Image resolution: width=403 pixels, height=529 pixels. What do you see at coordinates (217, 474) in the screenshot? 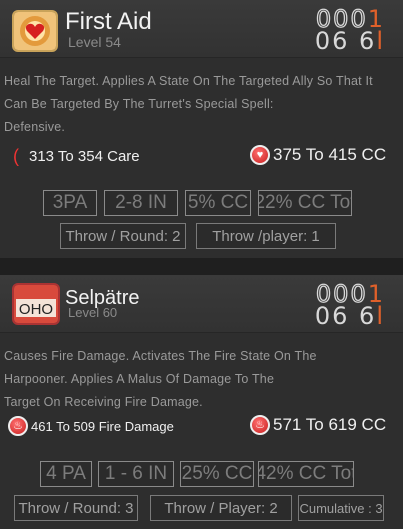
I see `crit-chance-box: 25% CC` at bounding box center [217, 474].